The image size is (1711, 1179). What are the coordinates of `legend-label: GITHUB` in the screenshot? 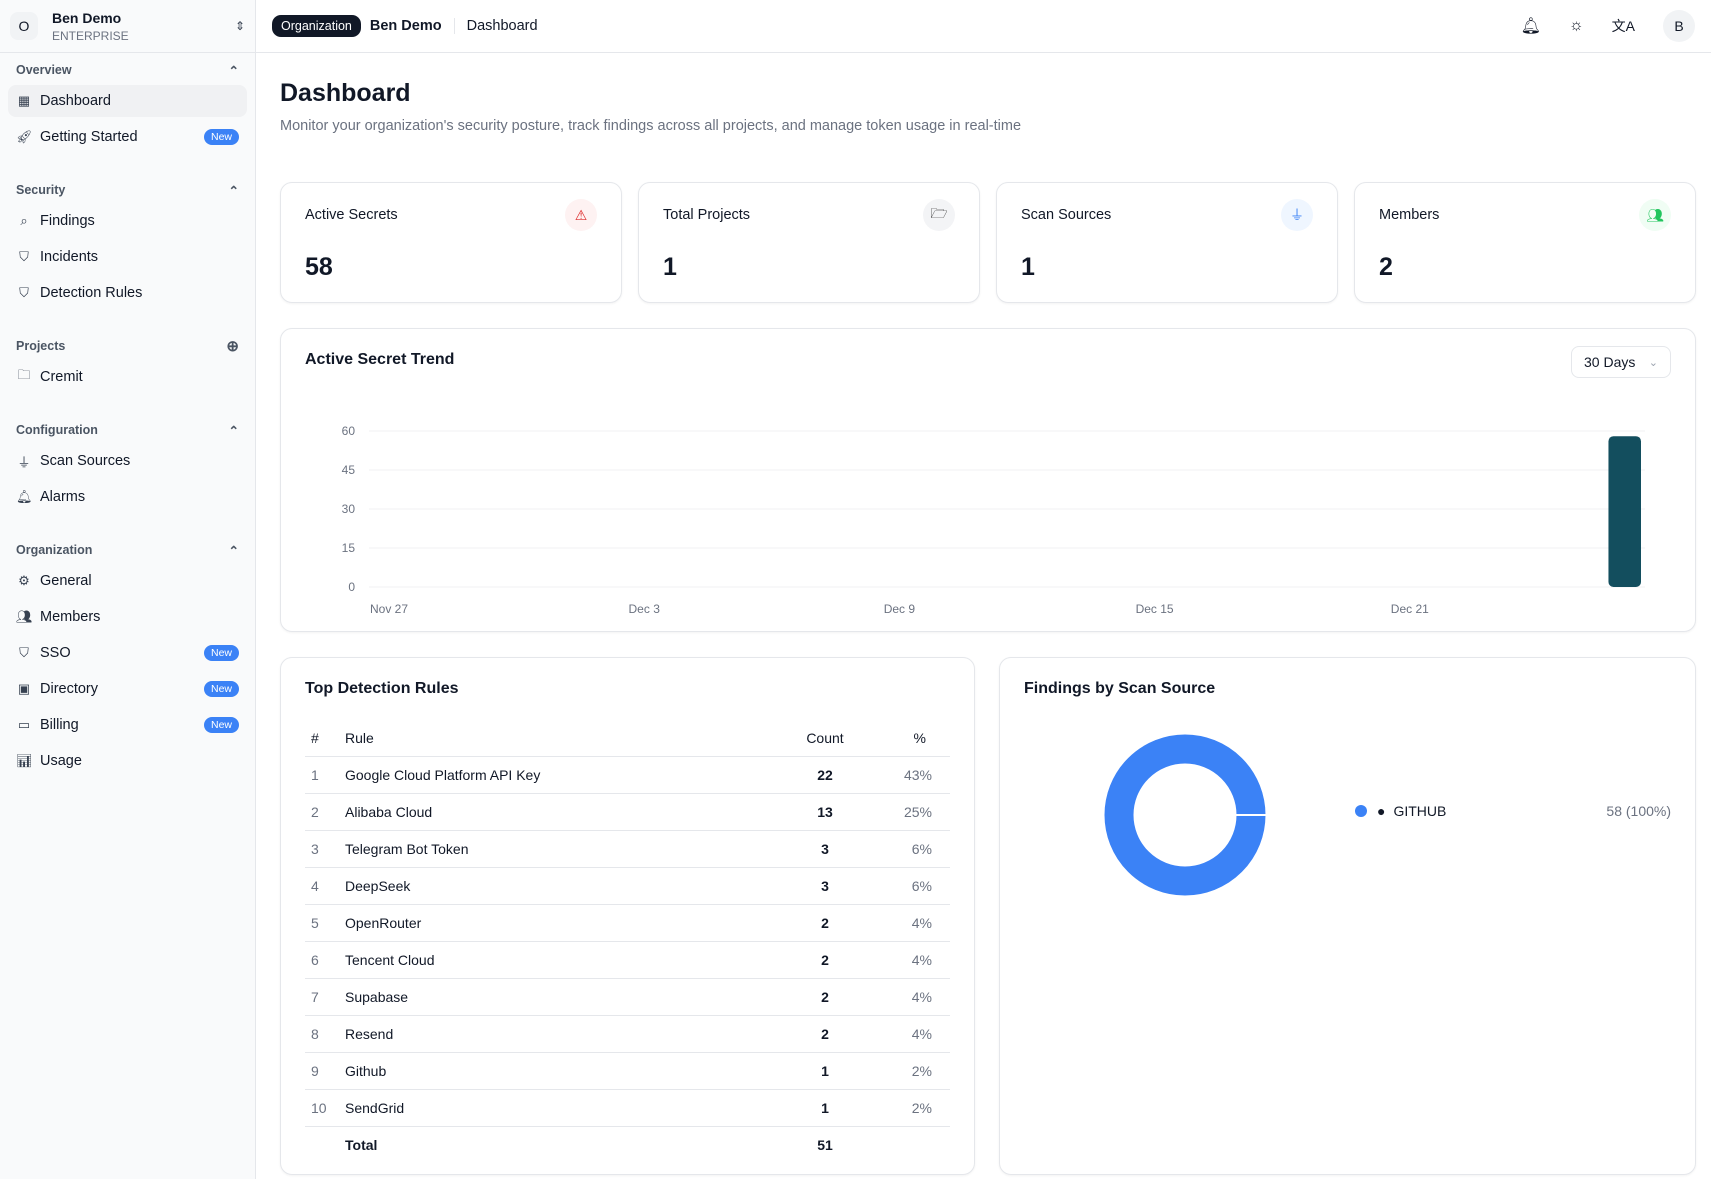 It's located at (1420, 811).